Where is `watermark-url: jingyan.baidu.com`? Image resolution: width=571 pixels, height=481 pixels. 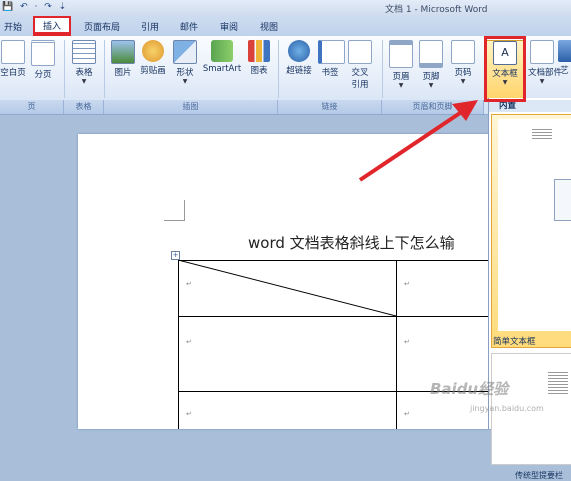 watermark-url: jingyan.baidu.com is located at coordinates (507, 408).